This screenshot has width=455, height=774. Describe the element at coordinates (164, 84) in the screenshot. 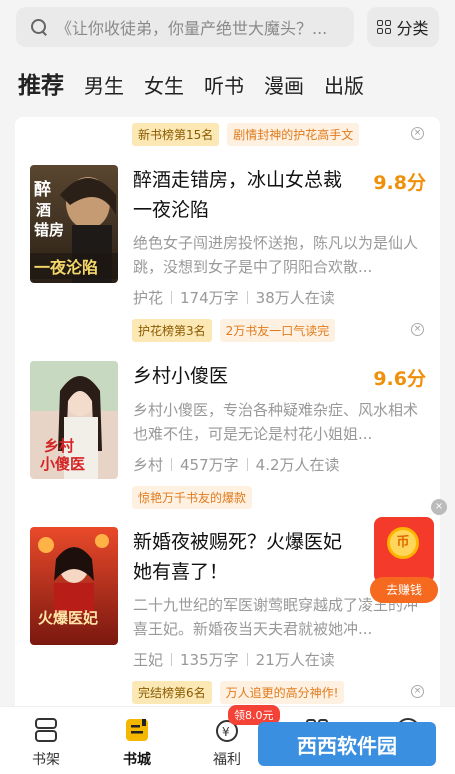

I see `tab-female: 女生` at that location.